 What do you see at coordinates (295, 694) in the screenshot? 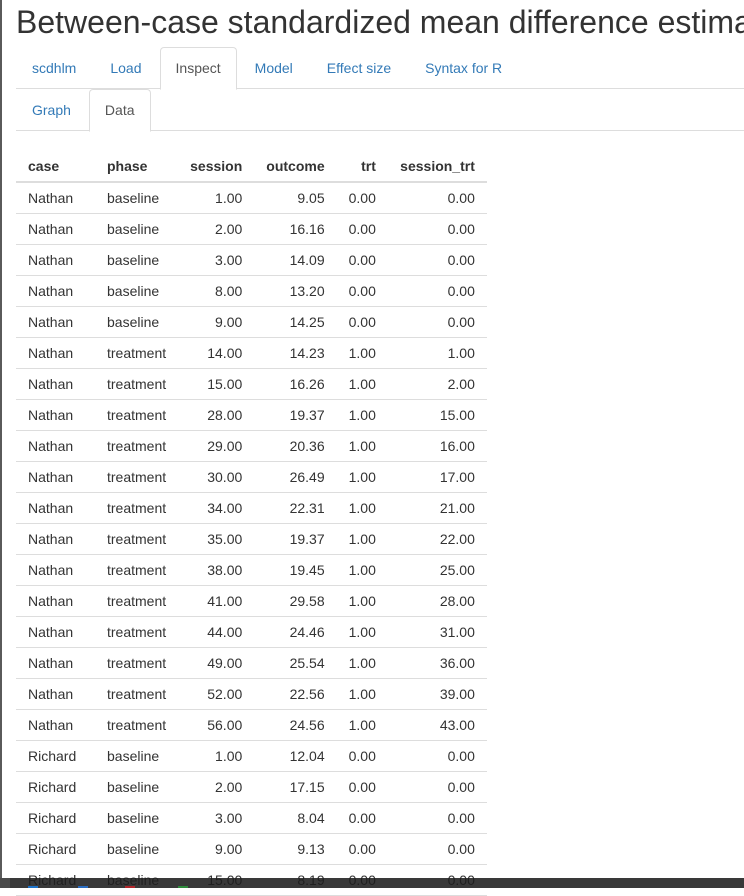
I see `cell-outcome: 22.56` at bounding box center [295, 694].